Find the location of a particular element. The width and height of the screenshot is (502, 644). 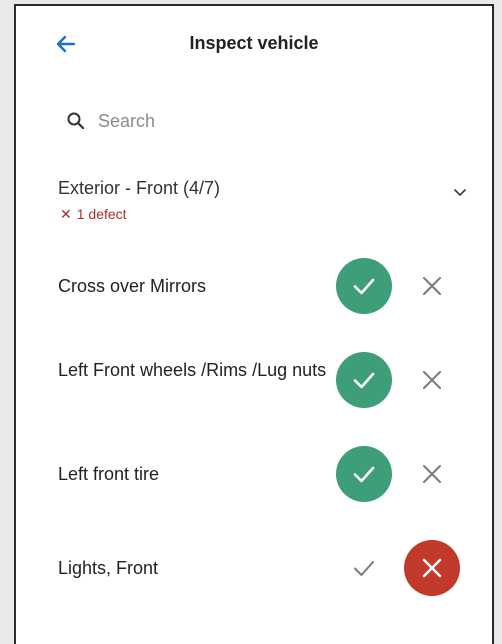

section-header-exterior-front: Exterior - Front (4/7) ✕ 1 defect is located at coordinates (263, 203).